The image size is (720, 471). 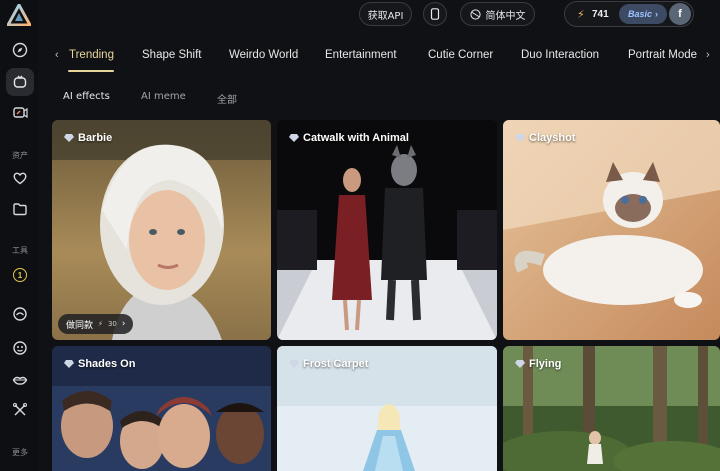 I want to click on subtab-ai-effects: AI effects, so click(x=86, y=96).